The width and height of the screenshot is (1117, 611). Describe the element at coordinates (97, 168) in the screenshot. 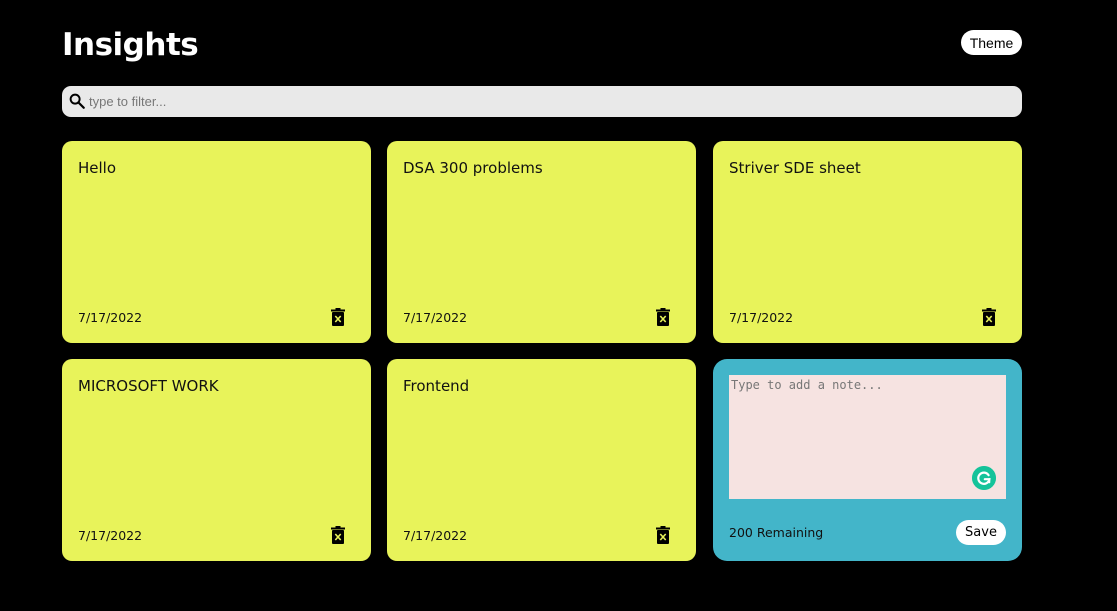

I see `note-text: Hello` at that location.